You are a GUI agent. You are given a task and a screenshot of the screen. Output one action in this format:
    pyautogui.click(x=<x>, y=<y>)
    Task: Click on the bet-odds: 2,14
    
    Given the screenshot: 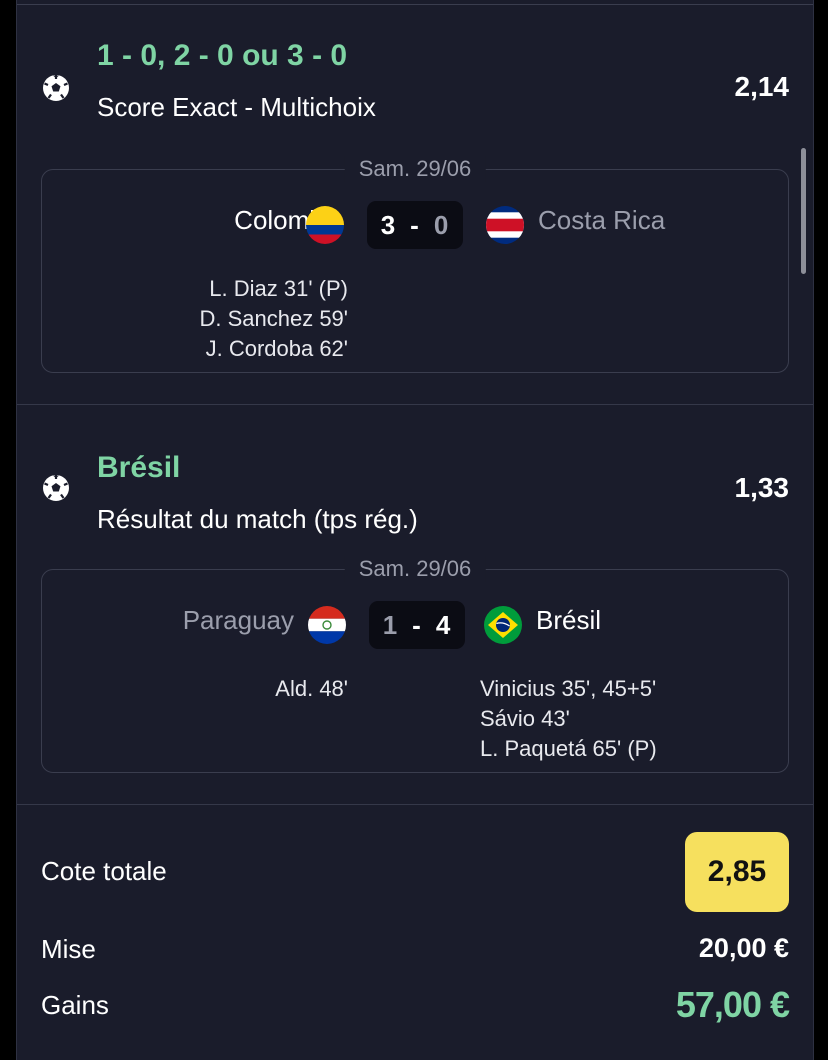 What is the action you would take?
    pyautogui.click(x=762, y=86)
    